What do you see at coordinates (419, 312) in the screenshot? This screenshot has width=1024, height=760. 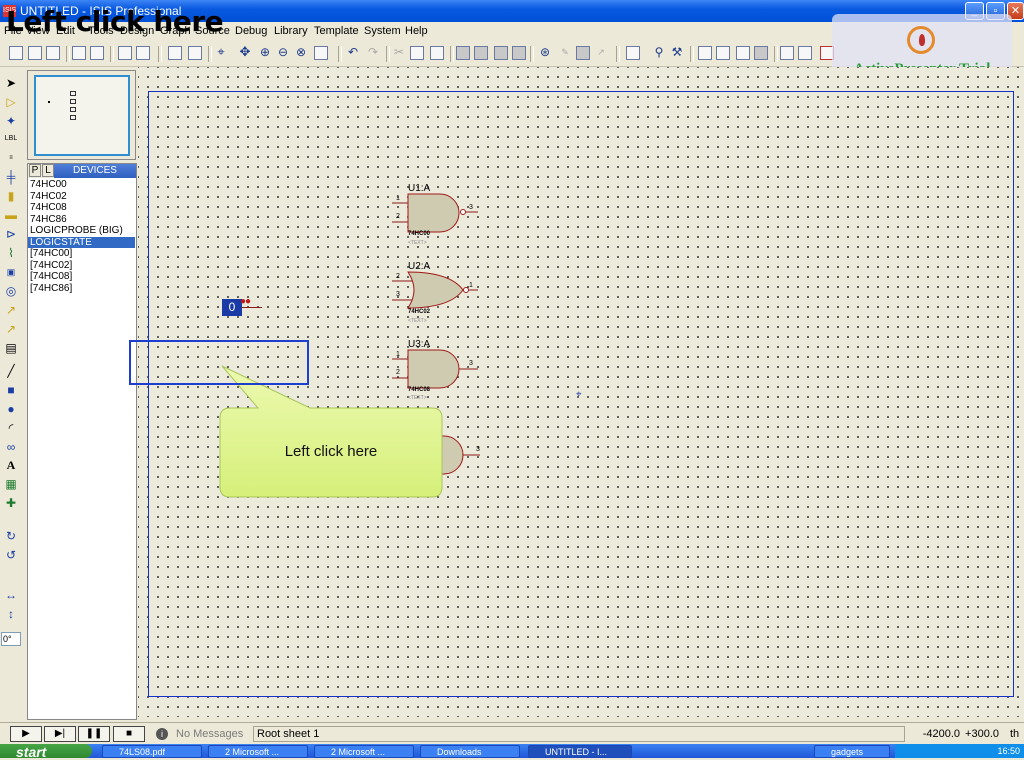 I see `gate-part-label: 74HC02` at bounding box center [419, 312].